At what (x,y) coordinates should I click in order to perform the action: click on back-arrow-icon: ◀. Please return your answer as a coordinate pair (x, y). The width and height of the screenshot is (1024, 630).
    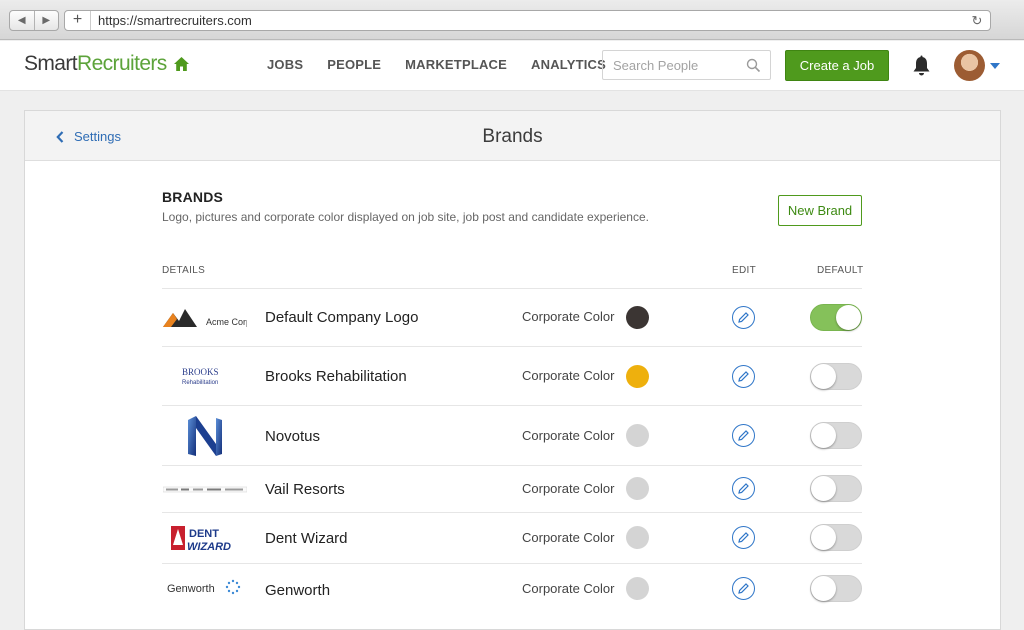
    Looking at the image, I should click on (22, 20).